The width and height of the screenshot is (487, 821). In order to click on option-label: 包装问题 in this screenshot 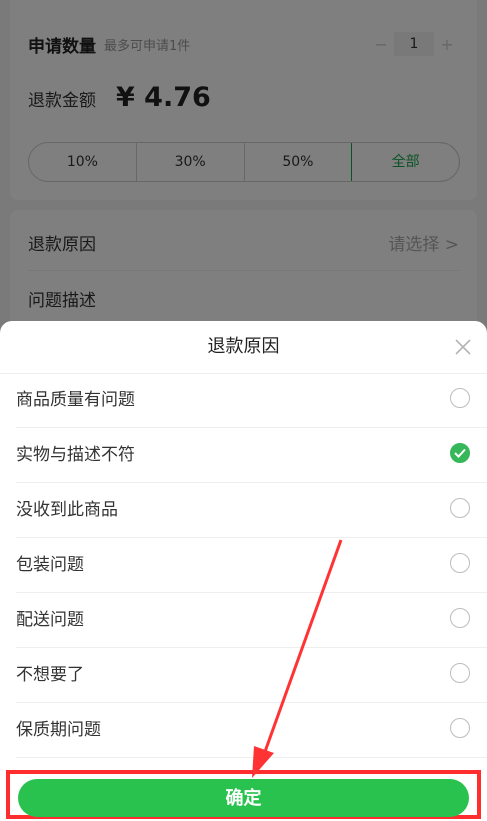, I will do `click(50, 565)`.